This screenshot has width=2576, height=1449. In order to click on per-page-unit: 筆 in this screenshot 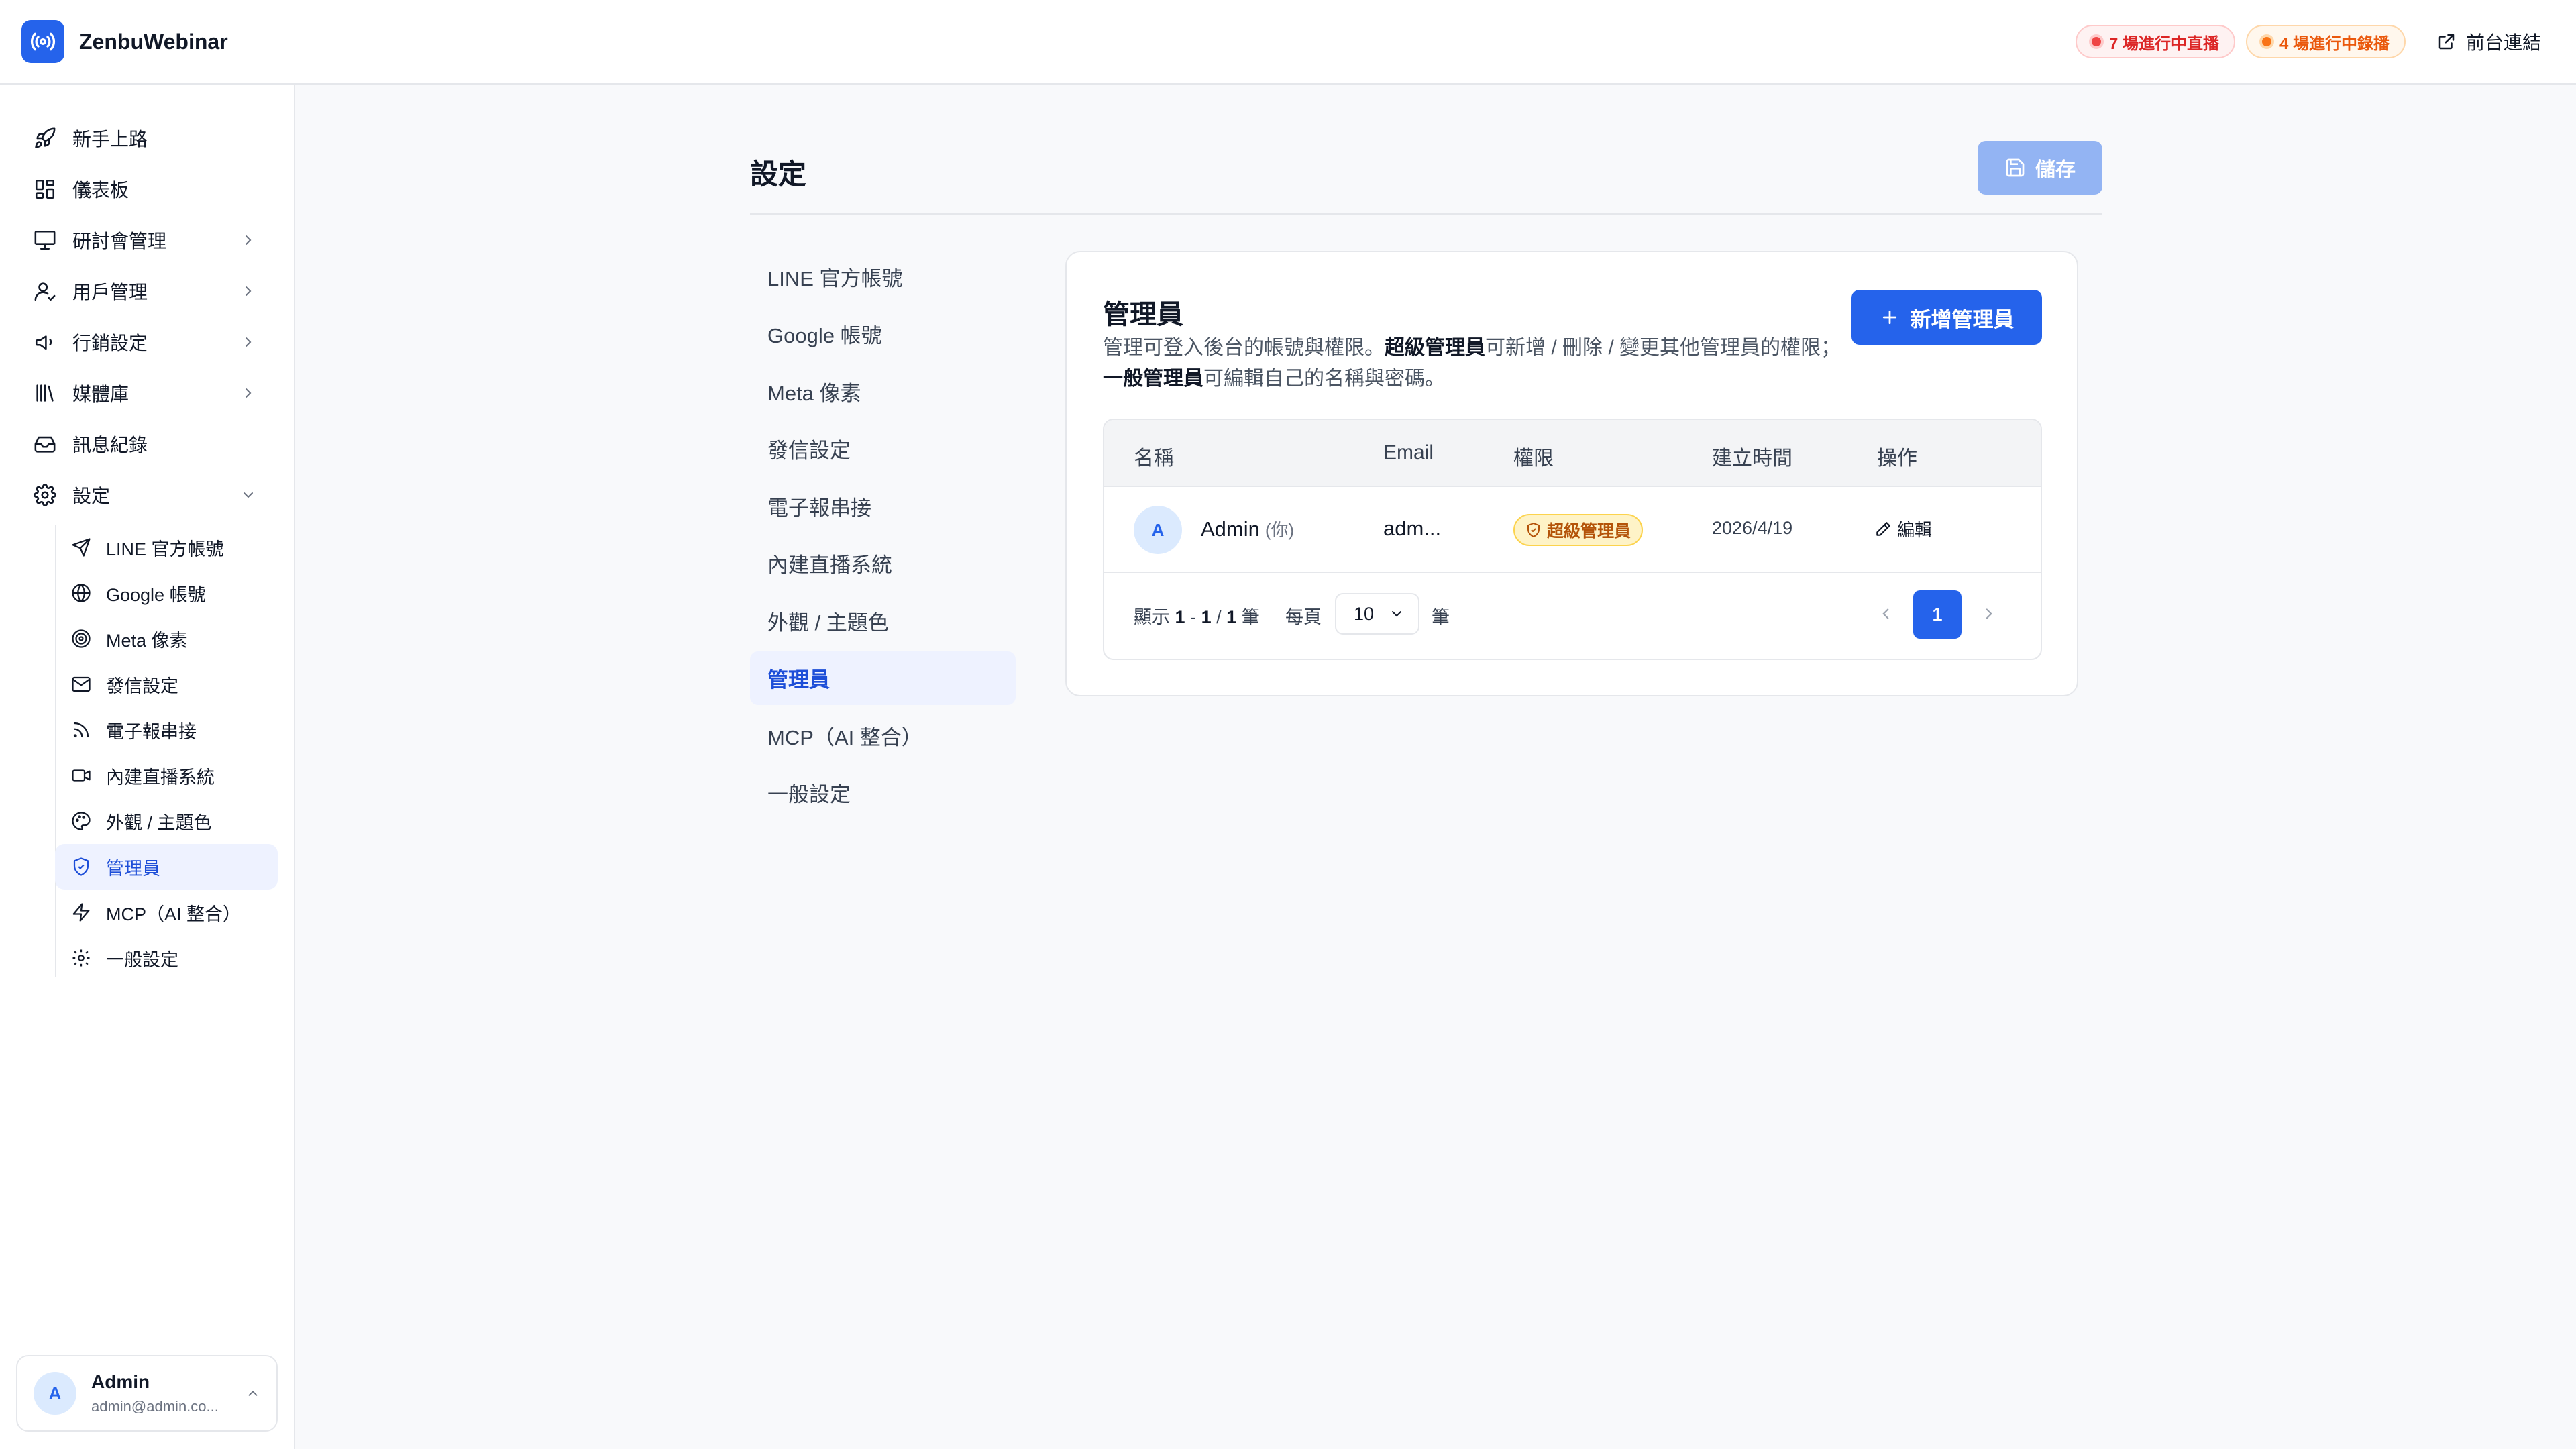, I will do `click(1441, 617)`.